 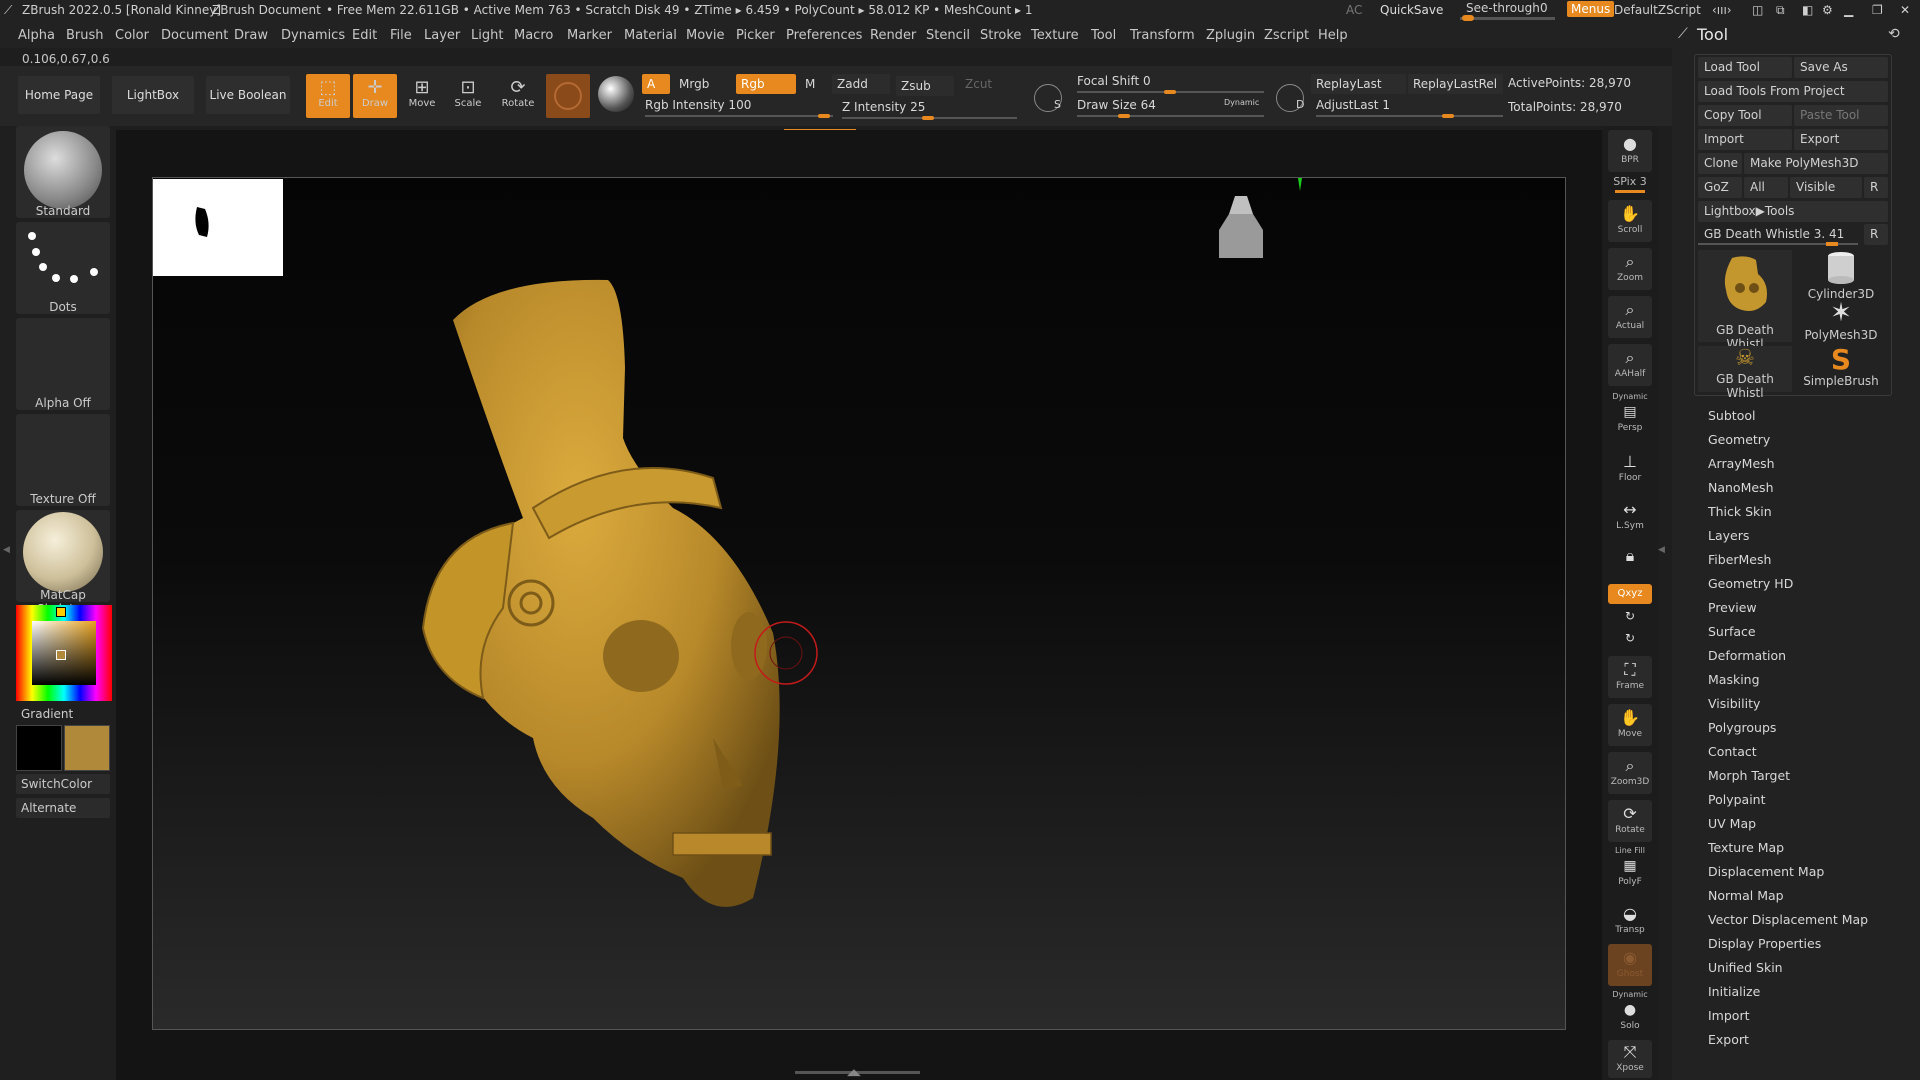 I want to click on section-thick-skin: Thick Skin, so click(x=1740, y=511).